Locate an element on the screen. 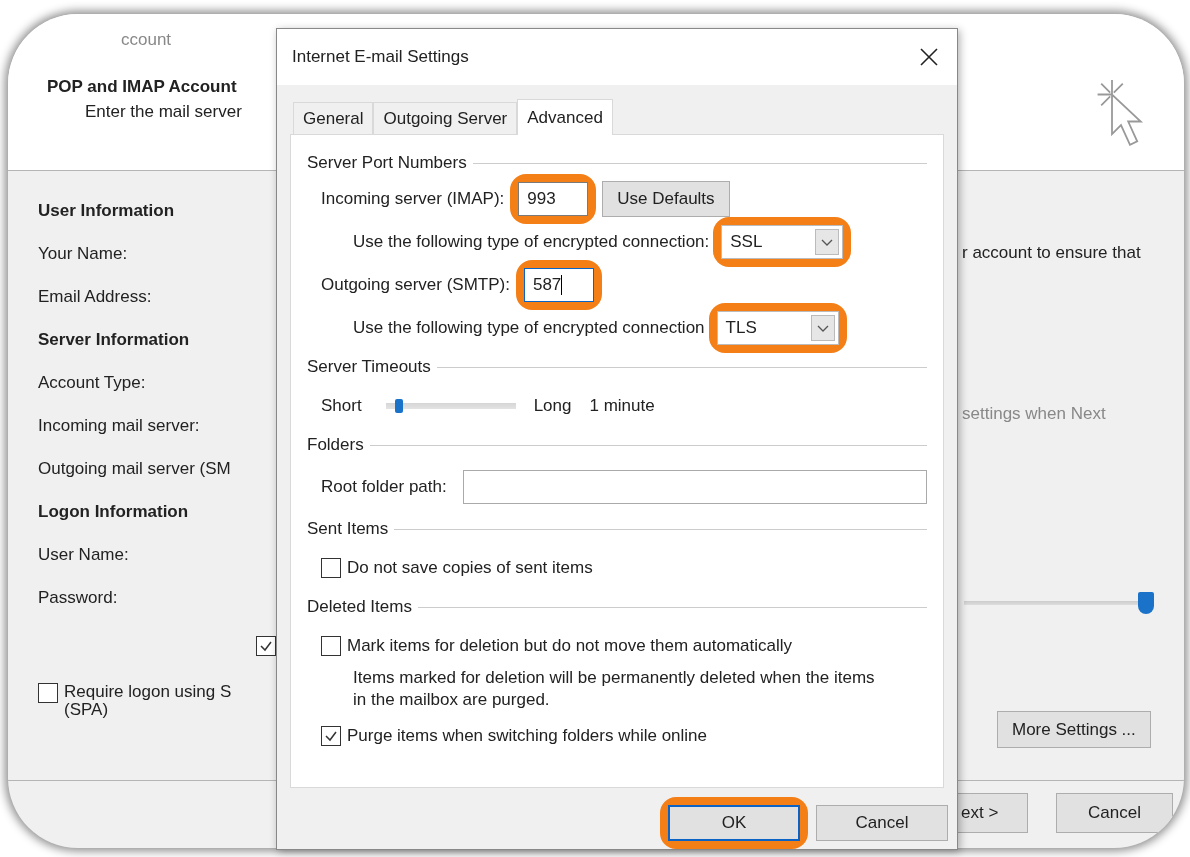 The height and width of the screenshot is (857, 1190). encryption-dropdown: SSL is located at coordinates (782, 242).